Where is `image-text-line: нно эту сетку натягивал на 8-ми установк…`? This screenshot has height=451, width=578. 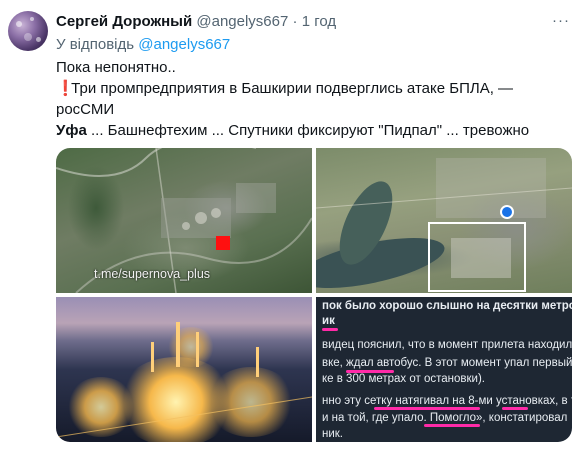 image-text-line: нно эту сетку натягивал на 8-ми установк… is located at coordinates (447, 401).